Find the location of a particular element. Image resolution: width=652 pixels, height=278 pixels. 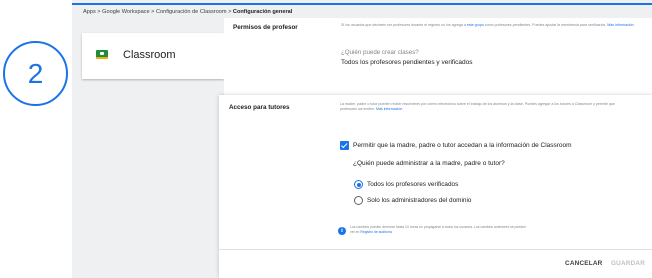

step-number-badge: 2 is located at coordinates (35, 73).